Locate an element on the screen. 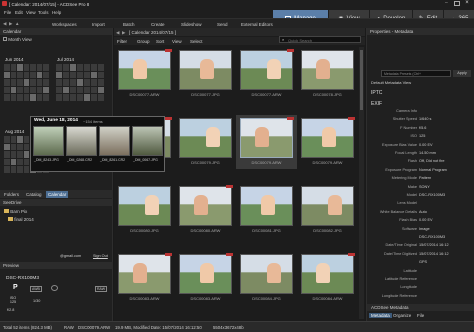 This screenshot has height=332, width=474. menu-edit: Edit is located at coordinates (19, 12).